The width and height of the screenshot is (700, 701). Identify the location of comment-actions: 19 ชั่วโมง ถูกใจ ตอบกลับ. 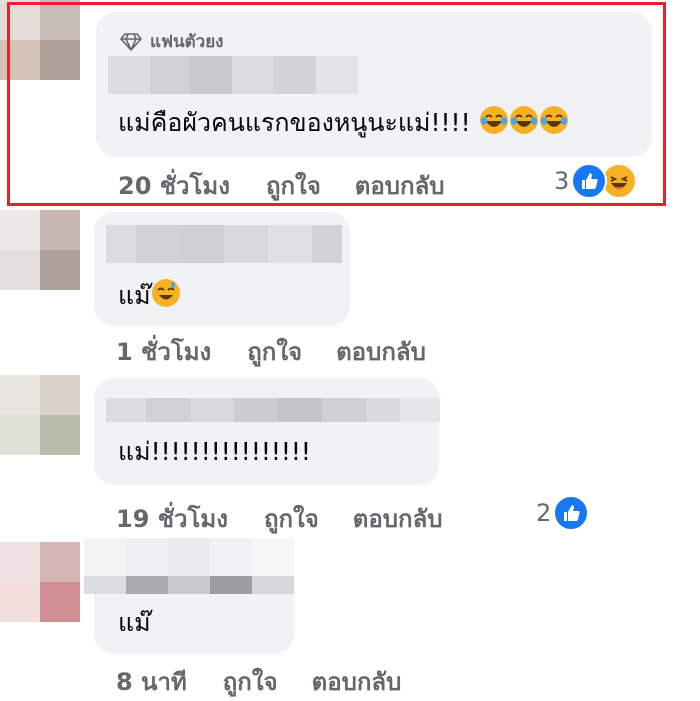
(279, 518).